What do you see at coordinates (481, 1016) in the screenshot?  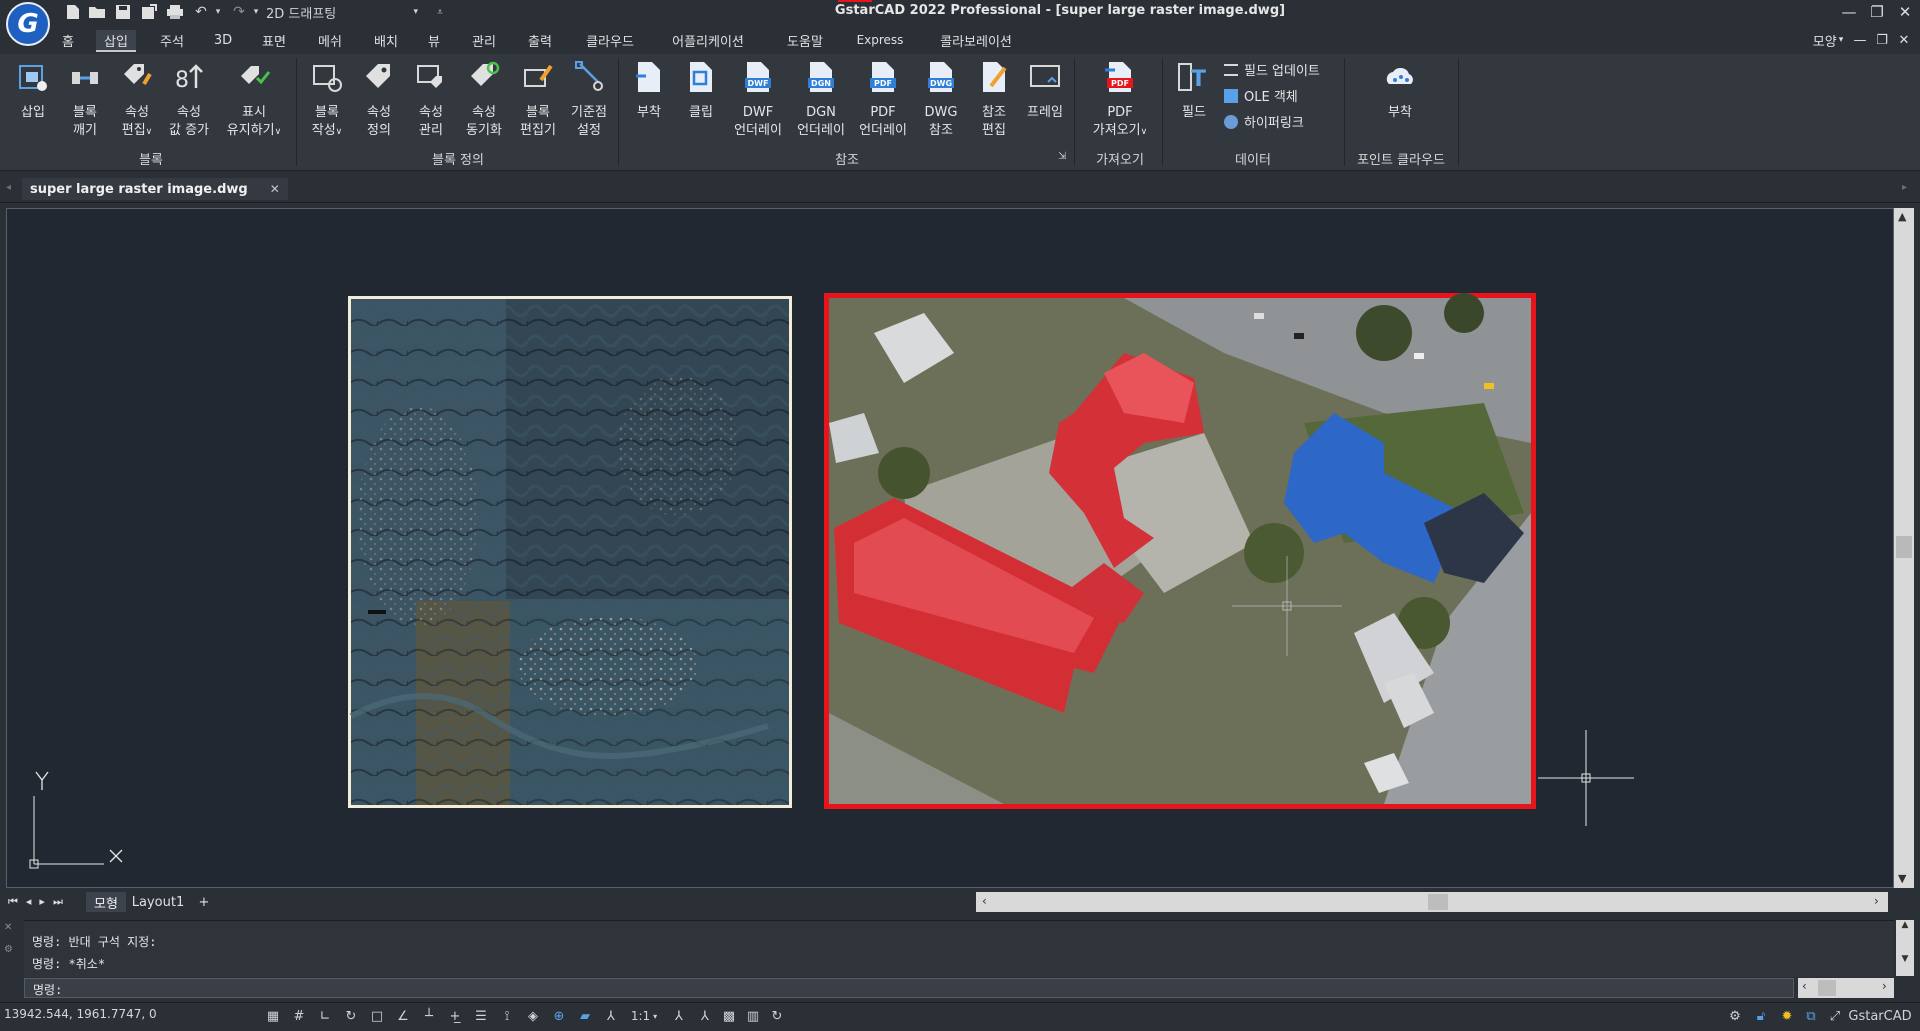 I see `lineweight-icon: ☰` at bounding box center [481, 1016].